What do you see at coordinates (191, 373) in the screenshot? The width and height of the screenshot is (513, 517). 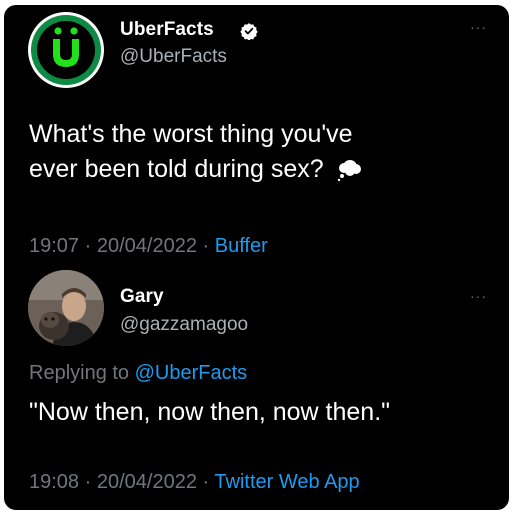 I see `replying-to-mention: @UberFacts` at bounding box center [191, 373].